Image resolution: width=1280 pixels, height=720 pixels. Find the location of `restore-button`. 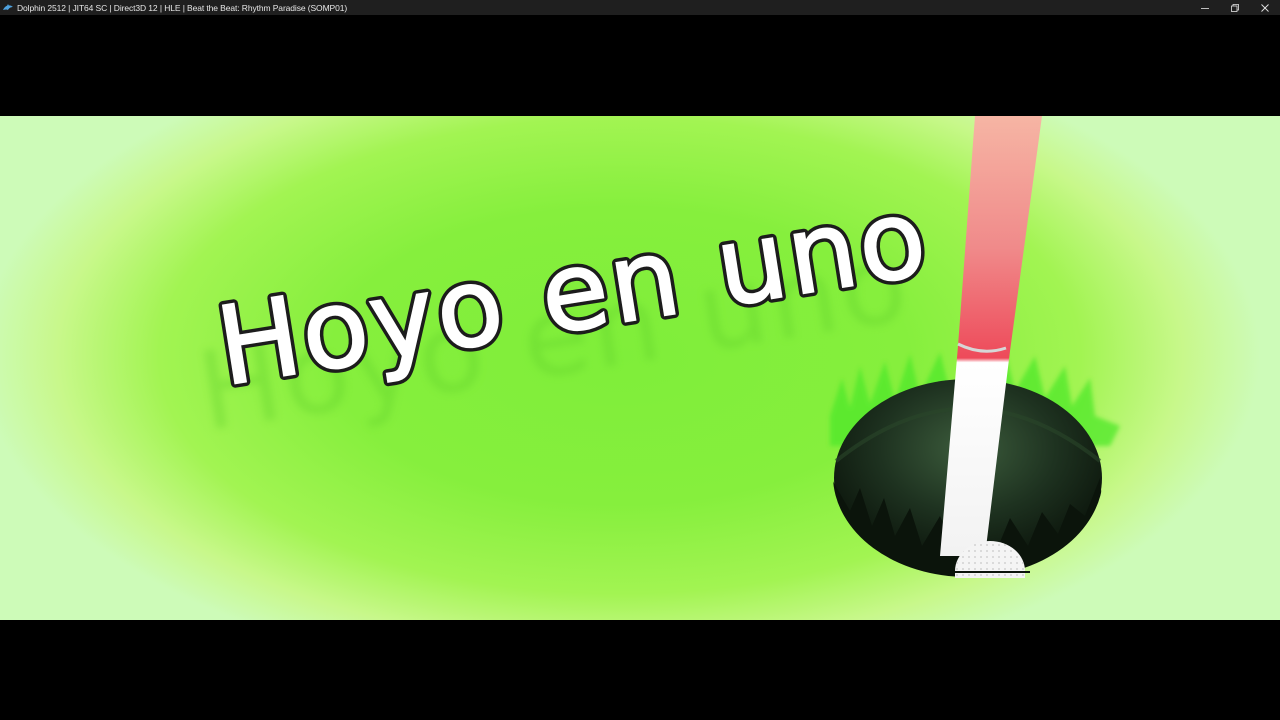

restore-button is located at coordinates (1235, 7).